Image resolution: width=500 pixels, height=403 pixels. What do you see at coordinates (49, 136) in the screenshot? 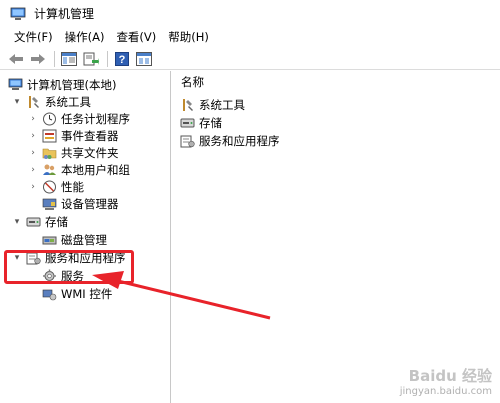
I see `event-viewer-icon` at bounding box center [49, 136].